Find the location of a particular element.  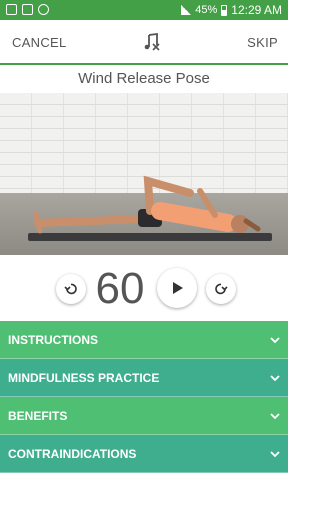

play-button is located at coordinates (177, 288).